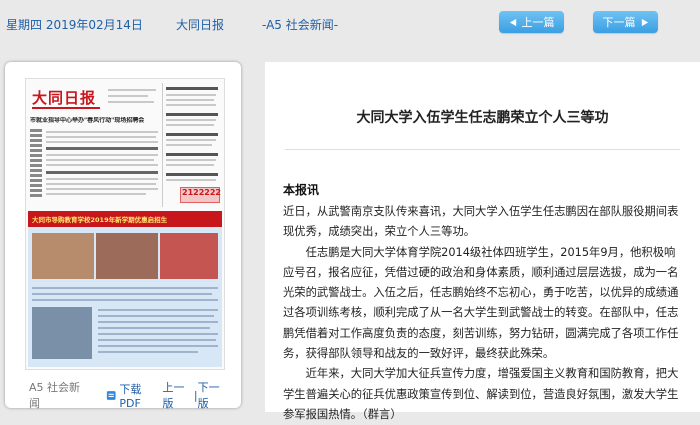  I want to click on next-article-button: 下一篇, so click(625, 22).